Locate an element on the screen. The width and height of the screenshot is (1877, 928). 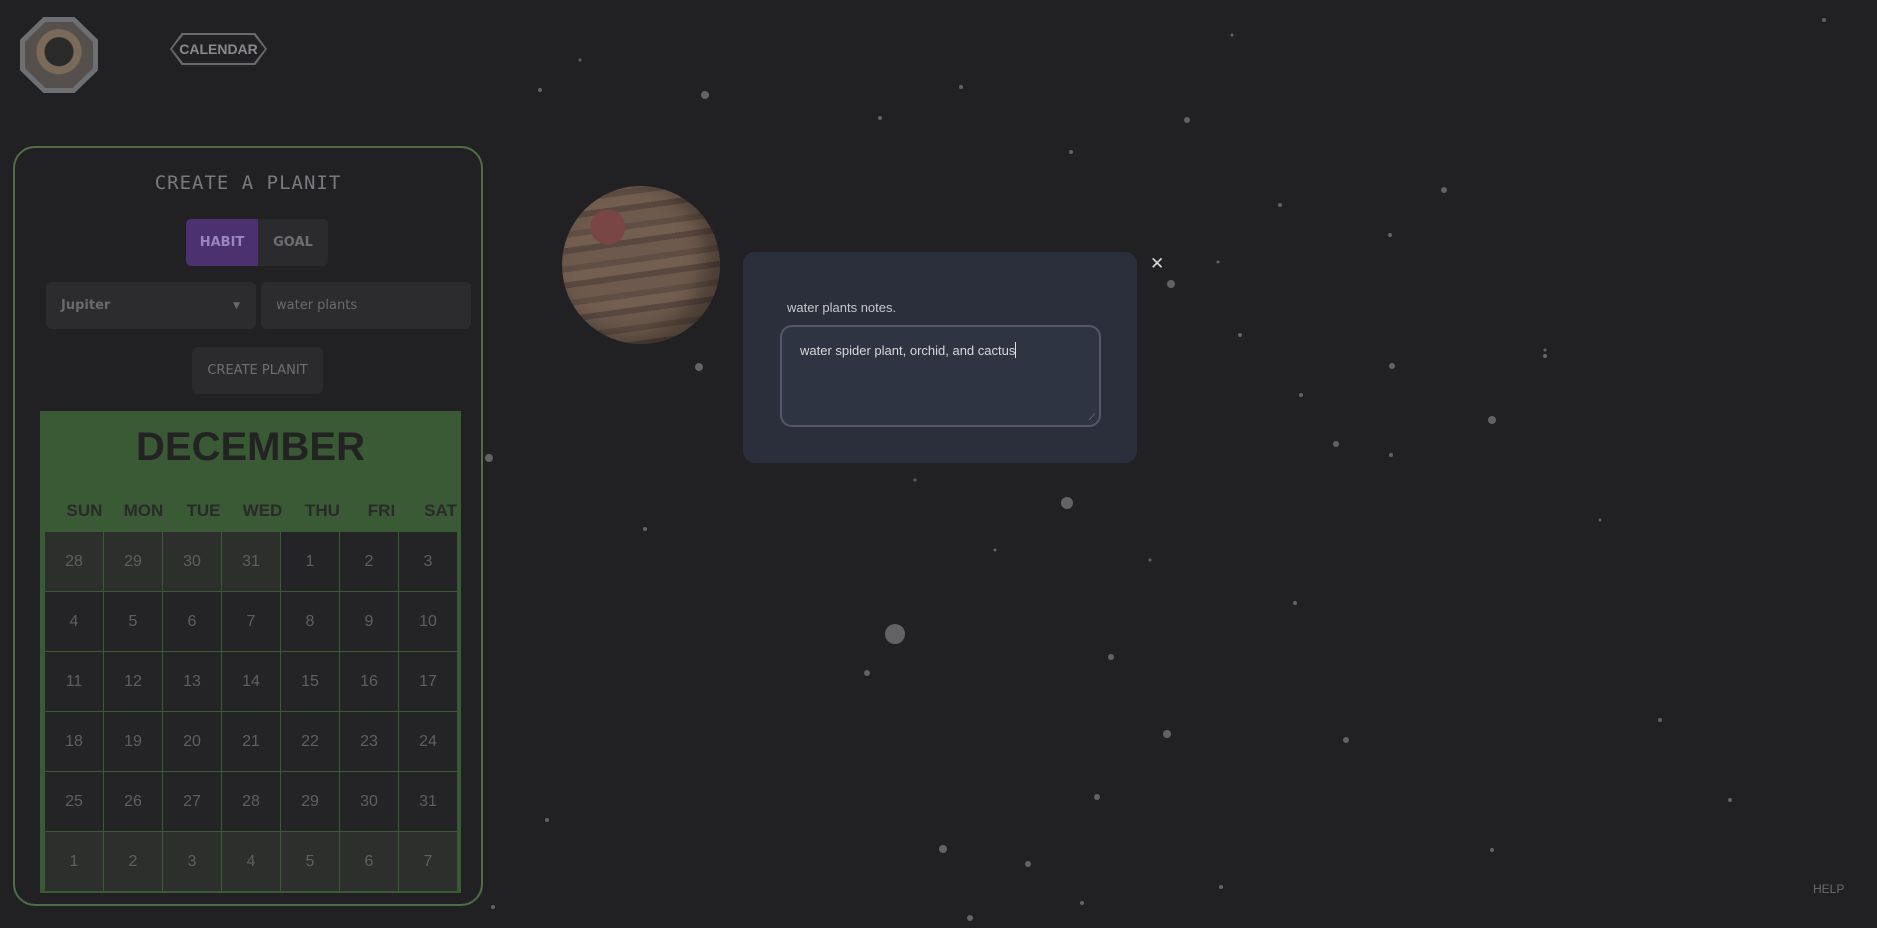
close-icon: ✕ is located at coordinates (1157, 264).